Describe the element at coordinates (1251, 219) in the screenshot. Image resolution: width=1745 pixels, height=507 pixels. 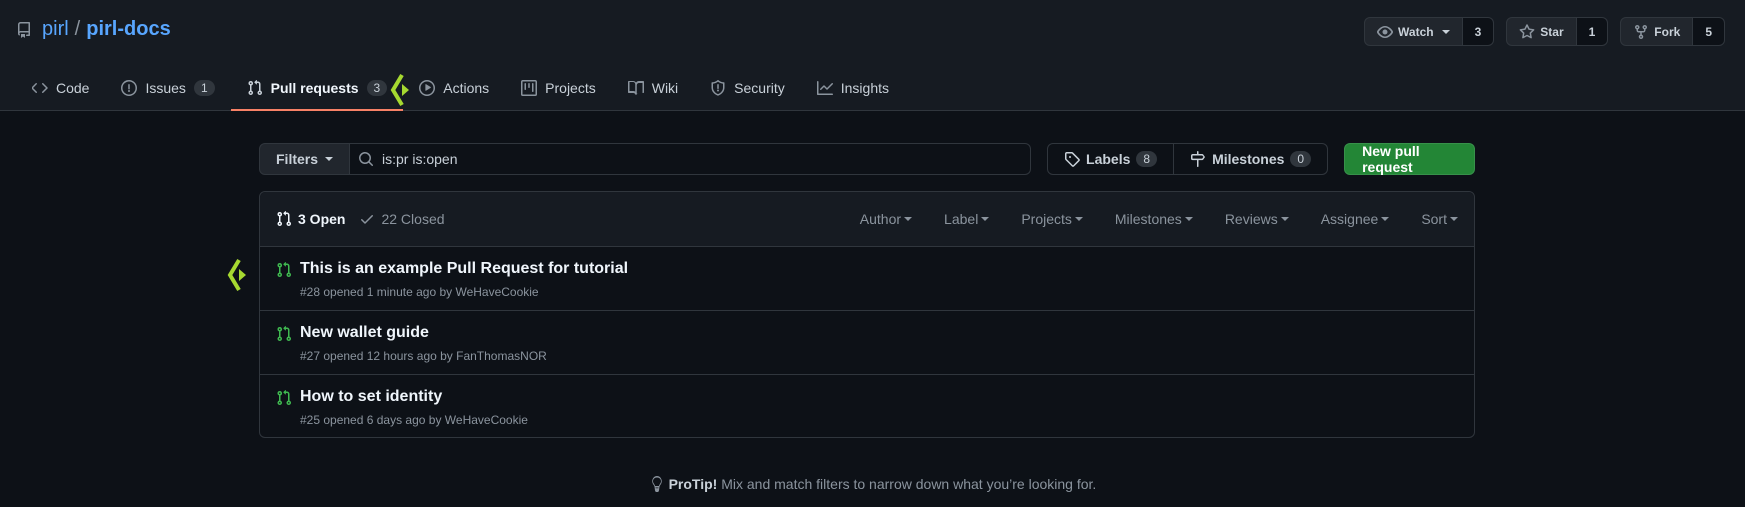
I see `menu-label: Reviews` at that location.